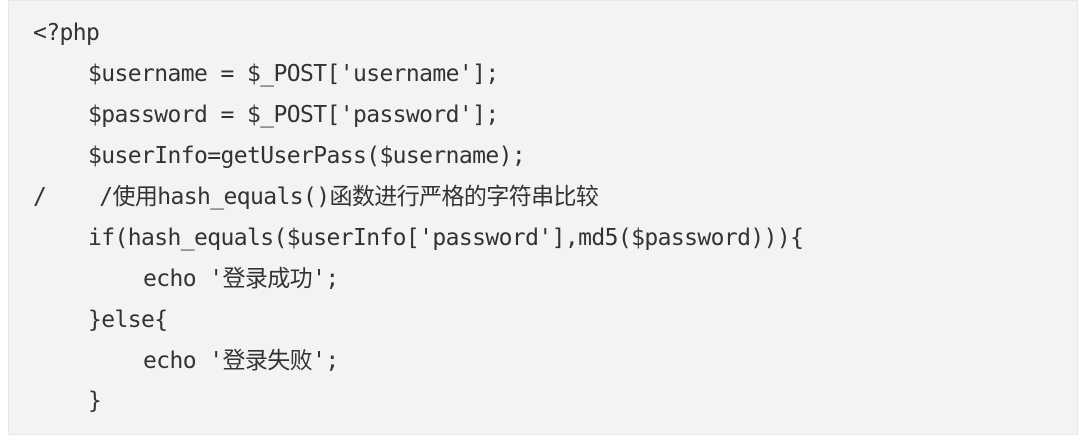 This screenshot has width=1086, height=443. I want to click on code-line: $username = $_POST['username'];, so click(293, 74).